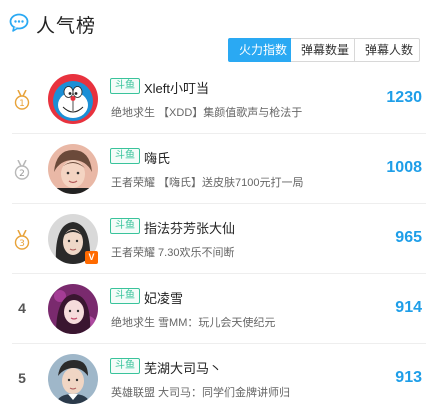 The width and height of the screenshot is (438, 406). Describe the element at coordinates (183, 367) in the screenshot. I see `streamer-name: 芜湖大司马丶` at that location.